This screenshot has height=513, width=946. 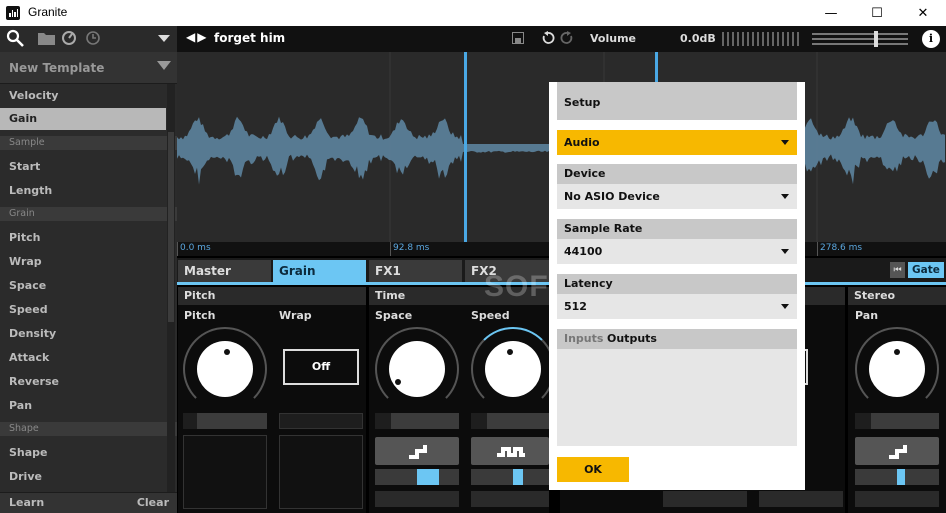 I want to click on driver-value: Audio, so click(x=582, y=142).